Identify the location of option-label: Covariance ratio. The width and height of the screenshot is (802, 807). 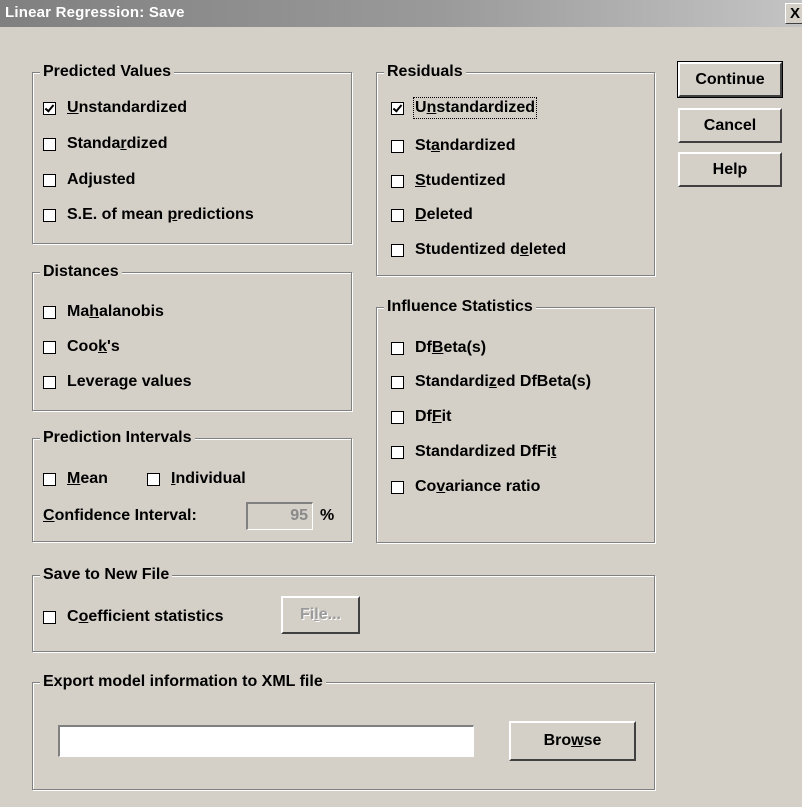
(478, 486).